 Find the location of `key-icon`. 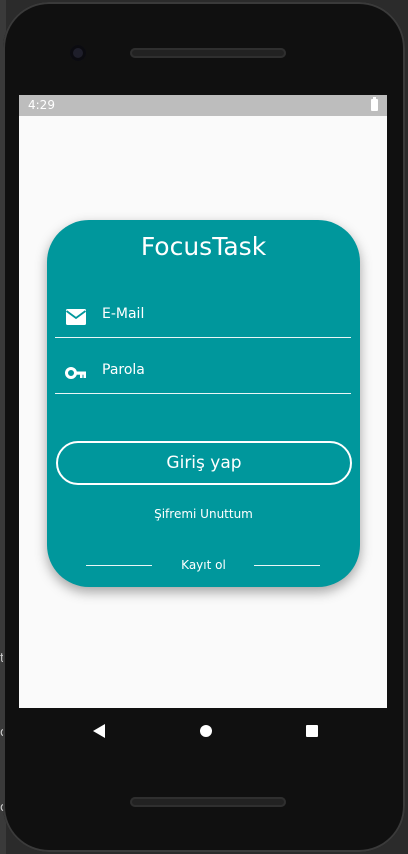

key-icon is located at coordinates (76, 373).